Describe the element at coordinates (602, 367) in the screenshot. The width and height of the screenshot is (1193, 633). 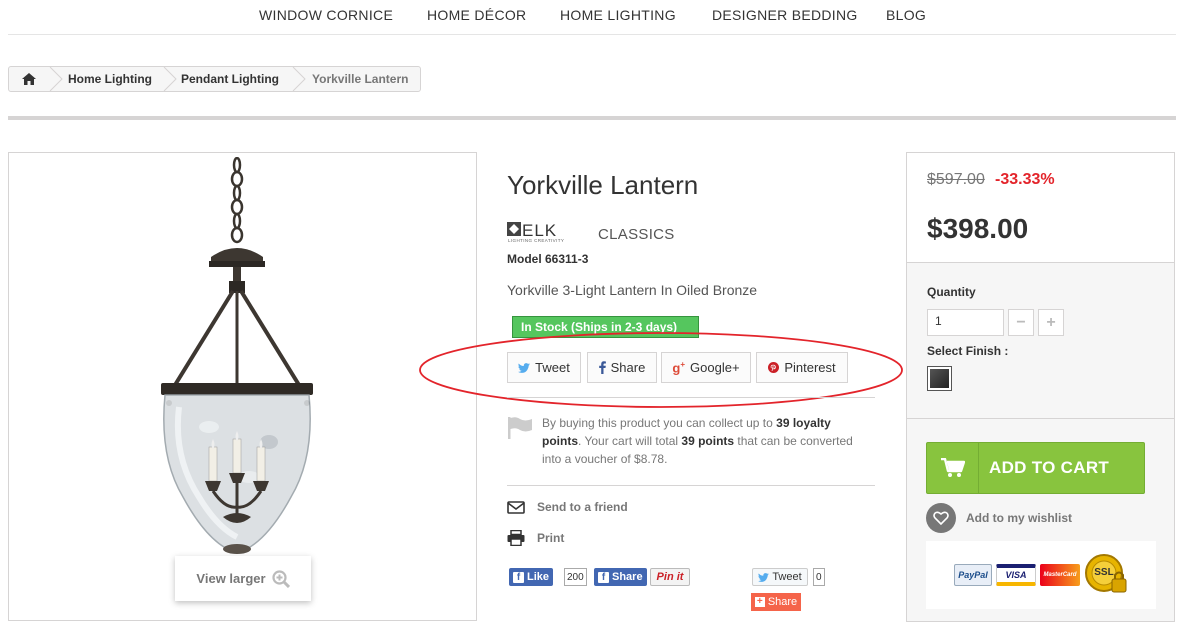
I see `facebook-icon` at that location.